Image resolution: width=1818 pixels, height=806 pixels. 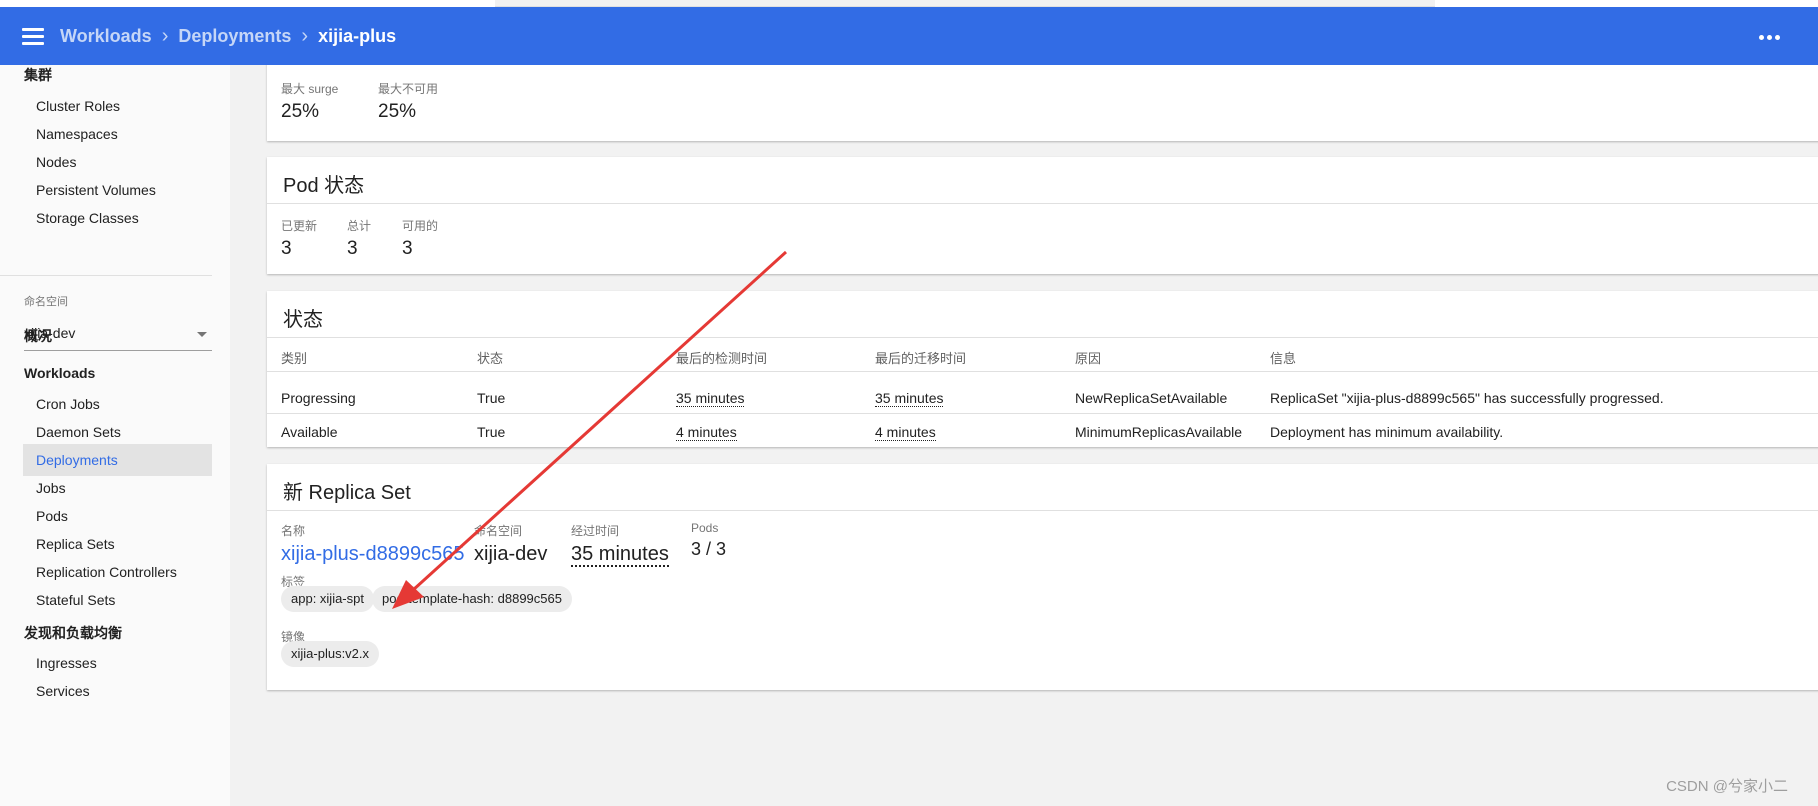 What do you see at coordinates (359, 238) in the screenshot?
I see `total-stat: 总计 3` at bounding box center [359, 238].